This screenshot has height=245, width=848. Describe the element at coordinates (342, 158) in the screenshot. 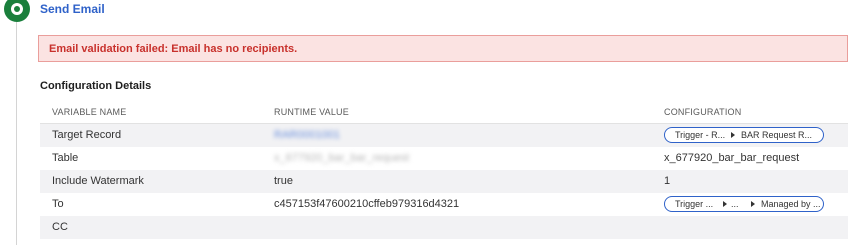

I see `runtime-value: x_677920_bar_bar_request` at that location.